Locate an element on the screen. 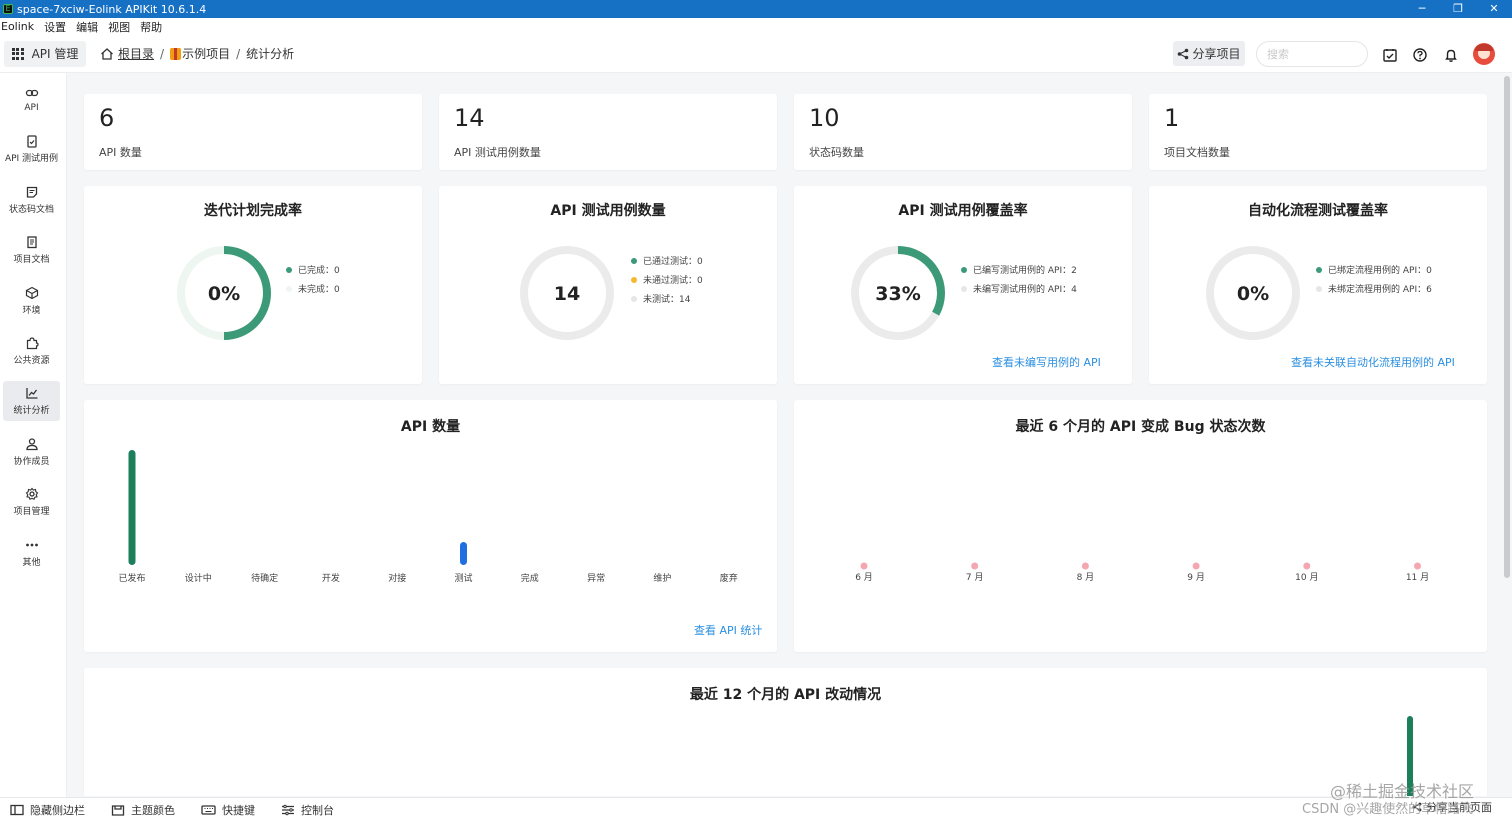 The image size is (1512, 822). console-label: 控制台 is located at coordinates (317, 810).